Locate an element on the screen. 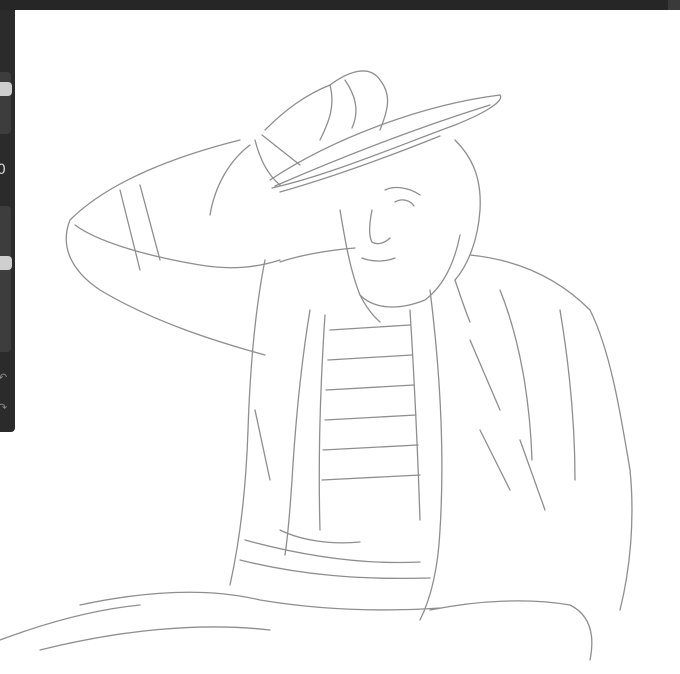 Image resolution: width=680 pixels, height=674 pixels. brush-size-value: 0 is located at coordinates (3, 170).